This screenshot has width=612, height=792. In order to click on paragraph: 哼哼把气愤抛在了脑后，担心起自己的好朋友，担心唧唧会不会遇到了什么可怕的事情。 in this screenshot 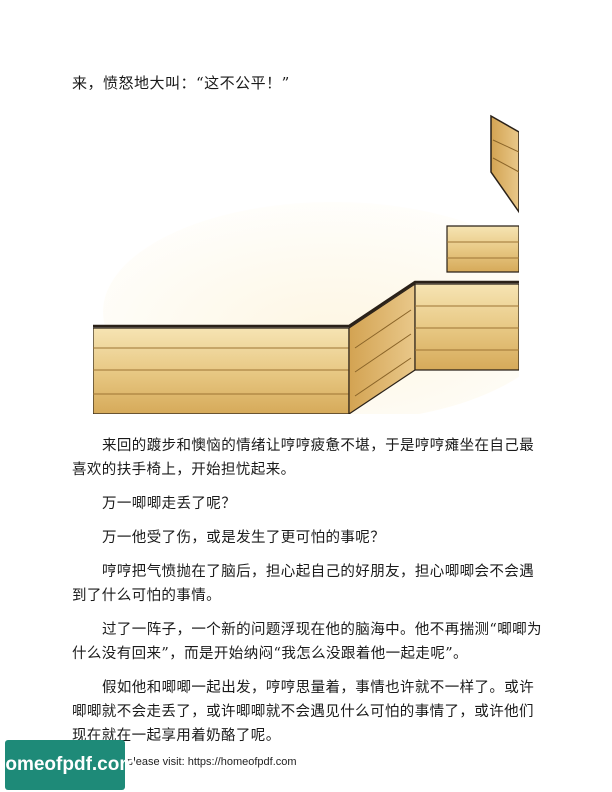, I will do `click(303, 584)`.